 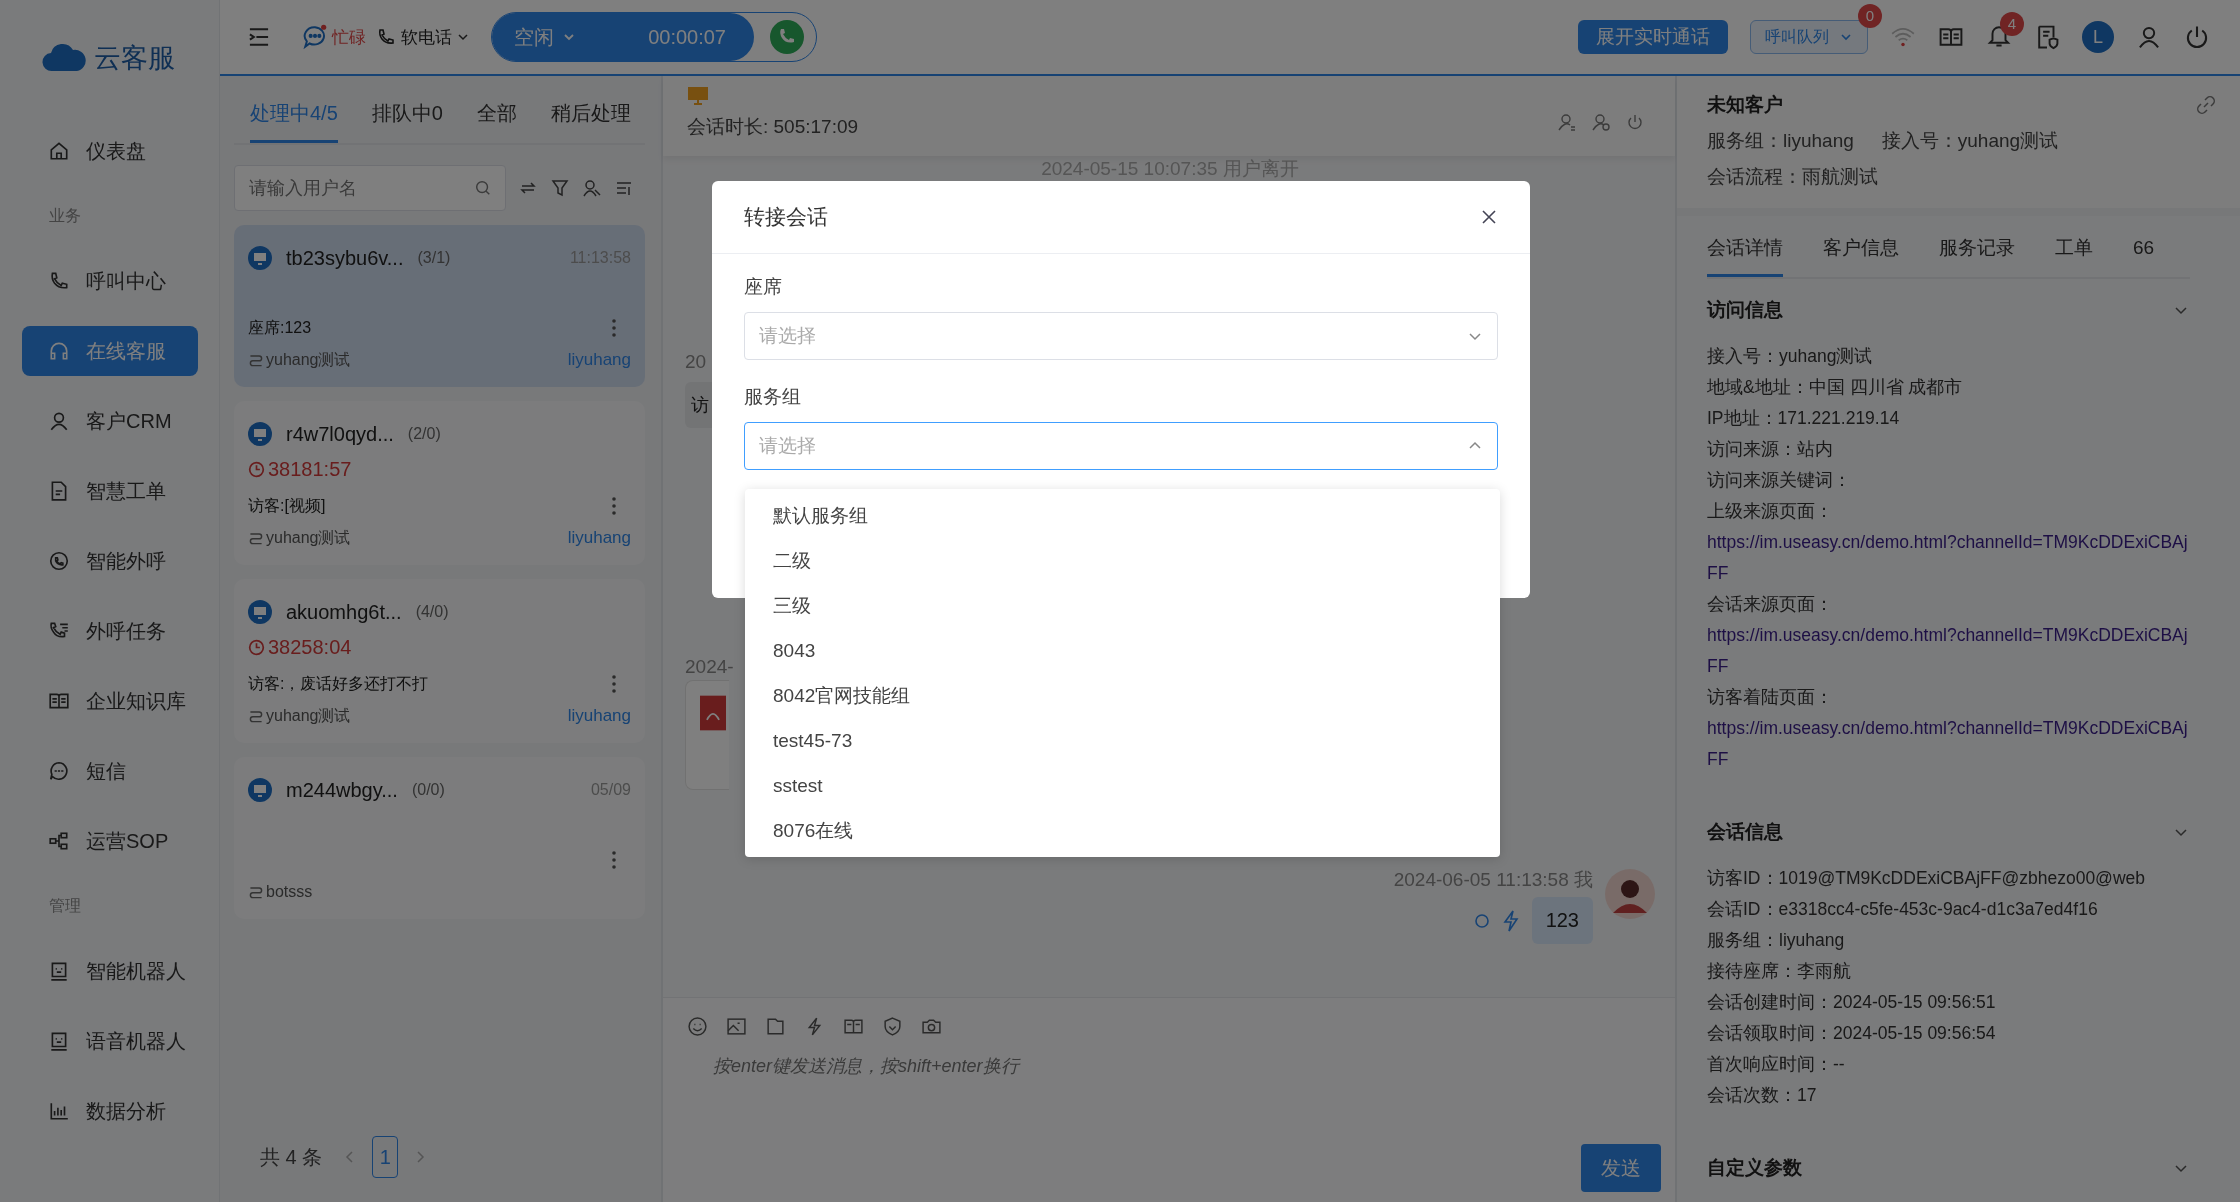 What do you see at coordinates (1779, 480) in the screenshot?
I see `info-row-text: 访问来源关键词：` at bounding box center [1779, 480].